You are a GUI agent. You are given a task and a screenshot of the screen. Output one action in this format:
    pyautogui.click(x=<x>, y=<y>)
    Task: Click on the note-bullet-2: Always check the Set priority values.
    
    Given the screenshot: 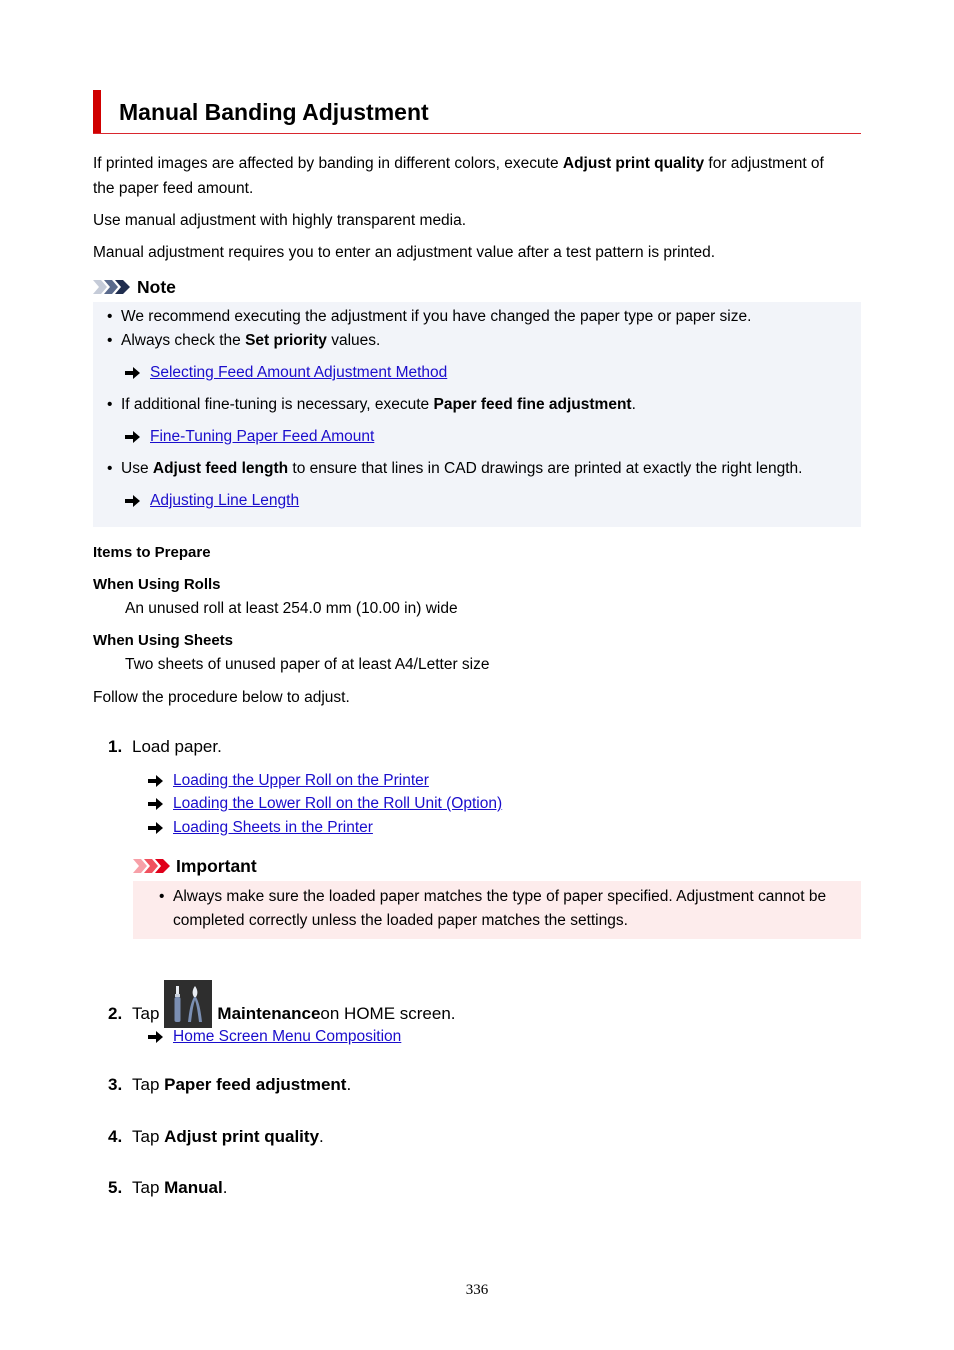 What is the action you would take?
    pyautogui.click(x=243, y=341)
    